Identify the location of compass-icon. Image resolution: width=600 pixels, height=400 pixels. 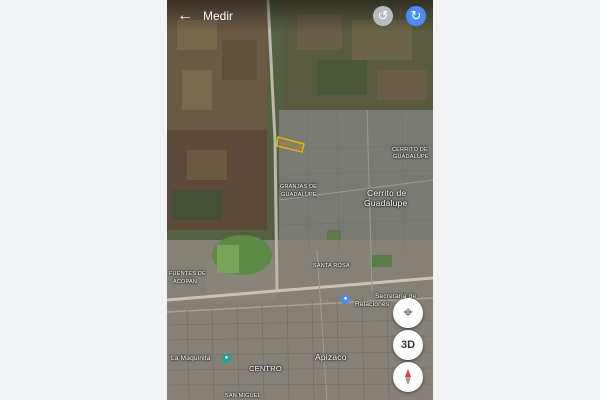
(408, 377).